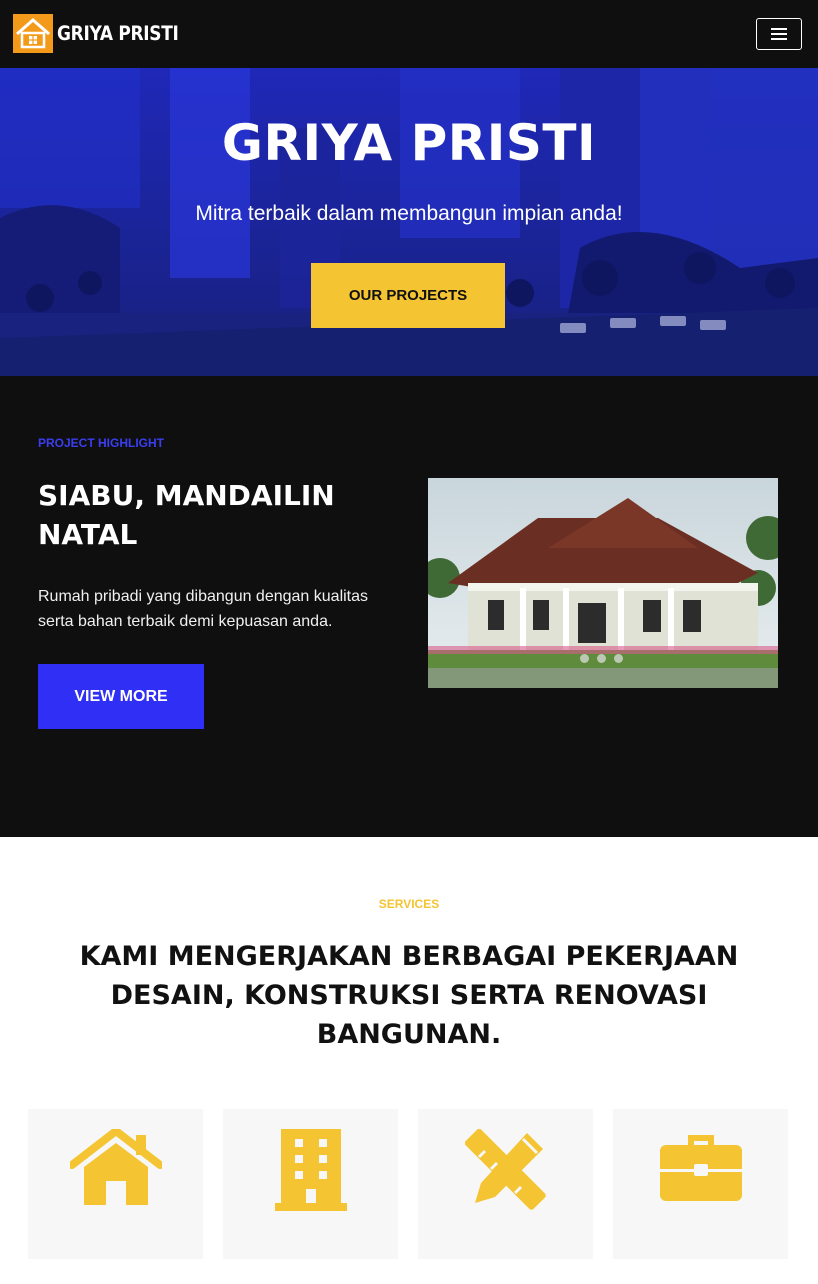  What do you see at coordinates (101, 443) in the screenshot?
I see `section-tag: PROJECT HIGHLIGHT` at bounding box center [101, 443].